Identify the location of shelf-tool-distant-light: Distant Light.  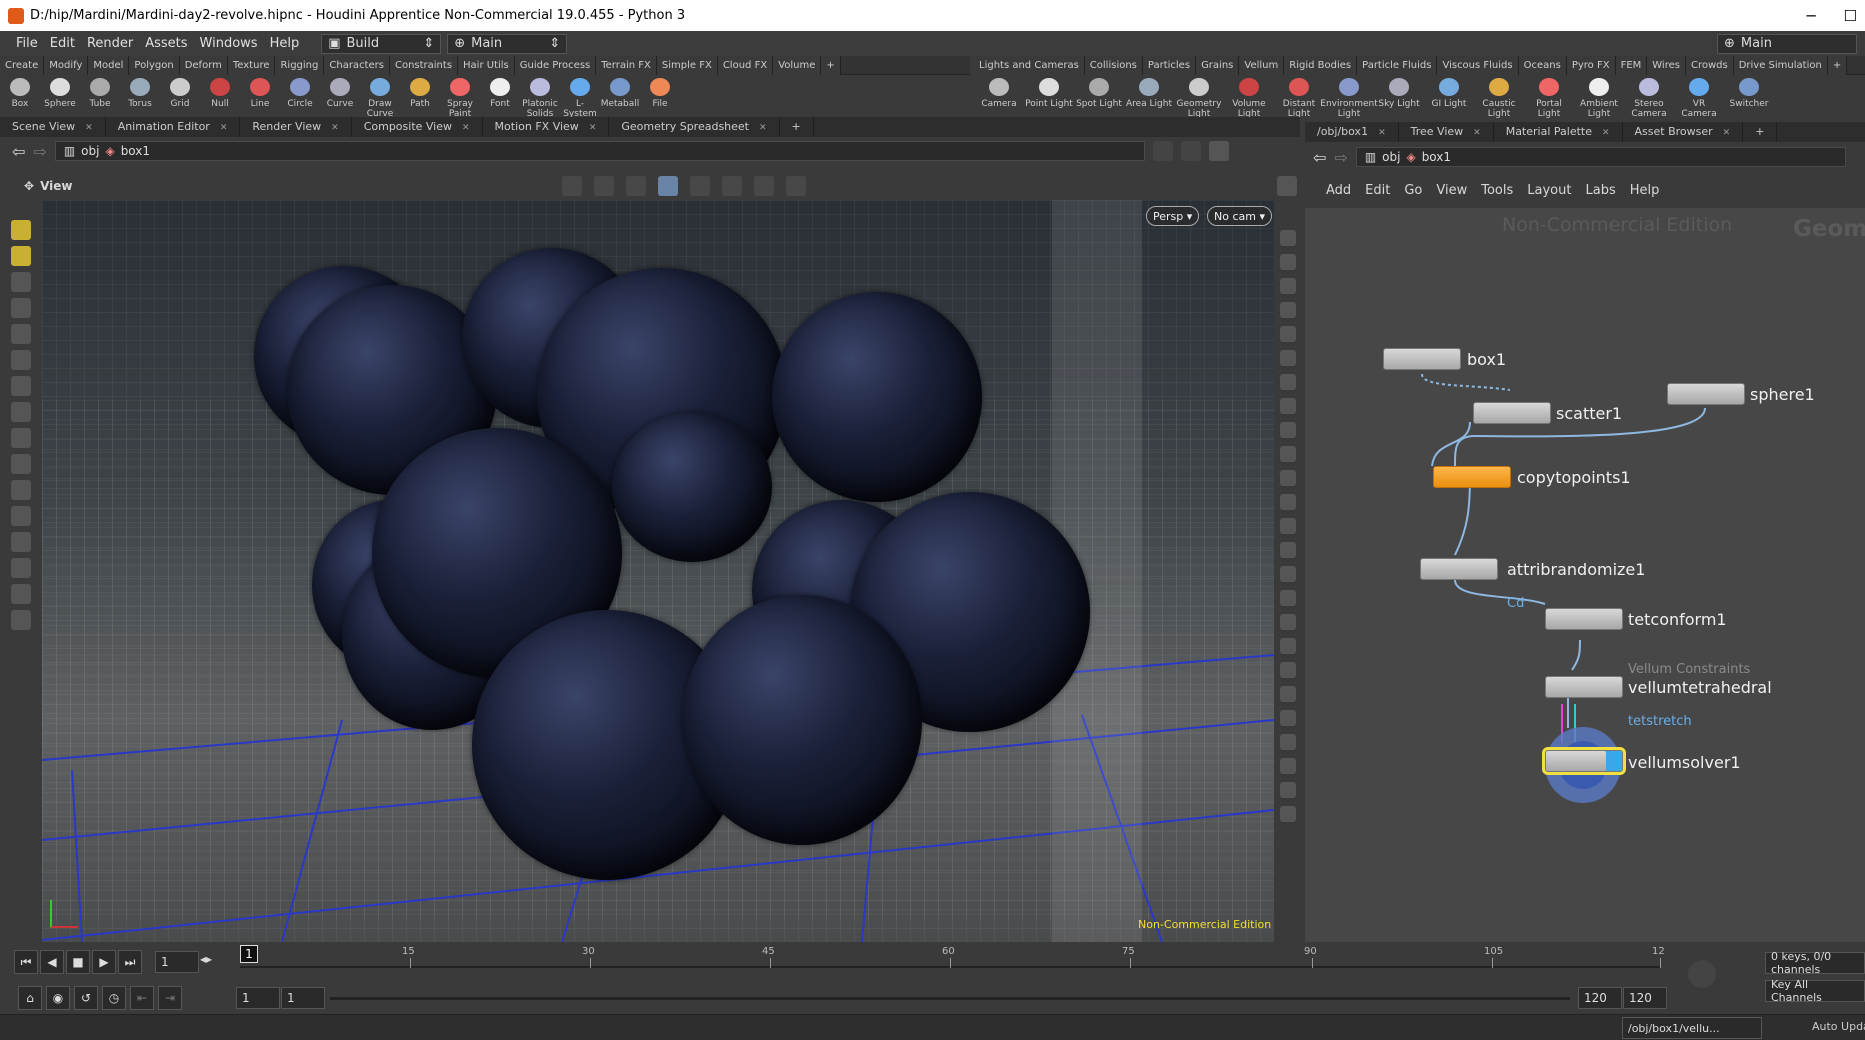
(1299, 98).